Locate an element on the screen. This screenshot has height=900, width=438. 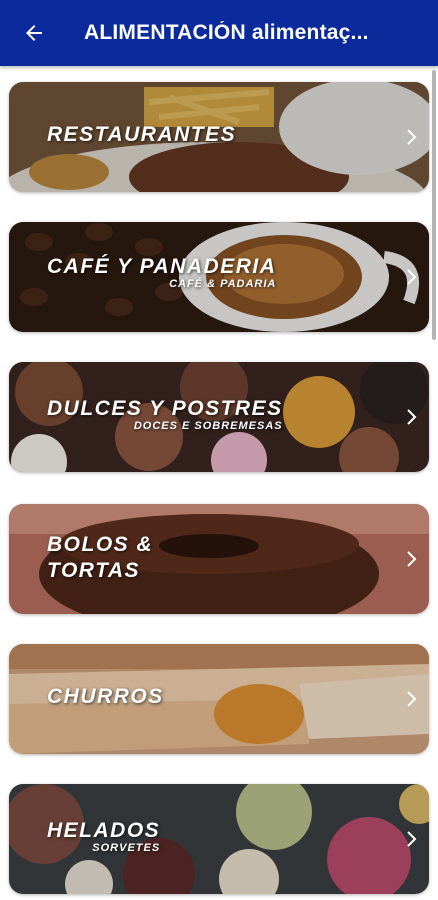
category-title: HELADOS is located at coordinates (104, 830).